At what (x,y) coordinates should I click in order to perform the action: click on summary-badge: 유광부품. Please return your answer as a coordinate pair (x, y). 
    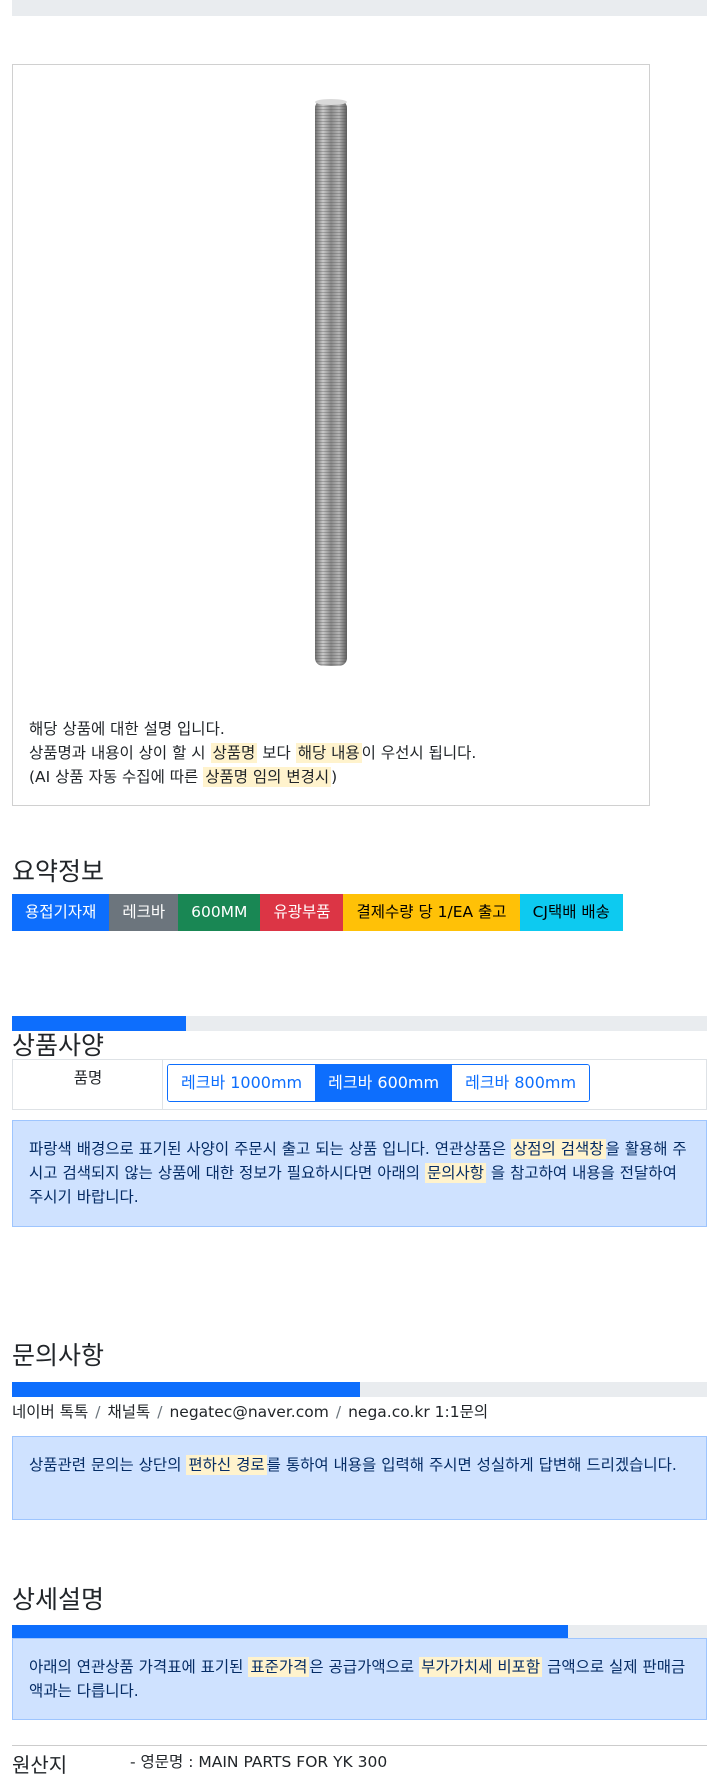
    Looking at the image, I should click on (302, 912).